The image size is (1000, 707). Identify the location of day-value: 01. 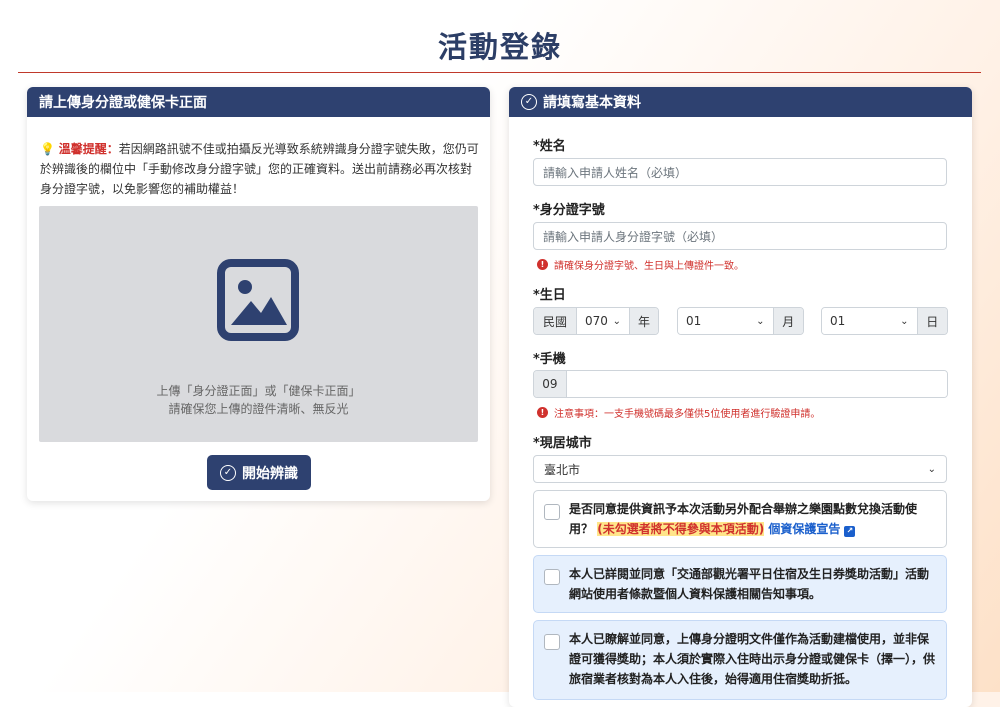
(838, 321).